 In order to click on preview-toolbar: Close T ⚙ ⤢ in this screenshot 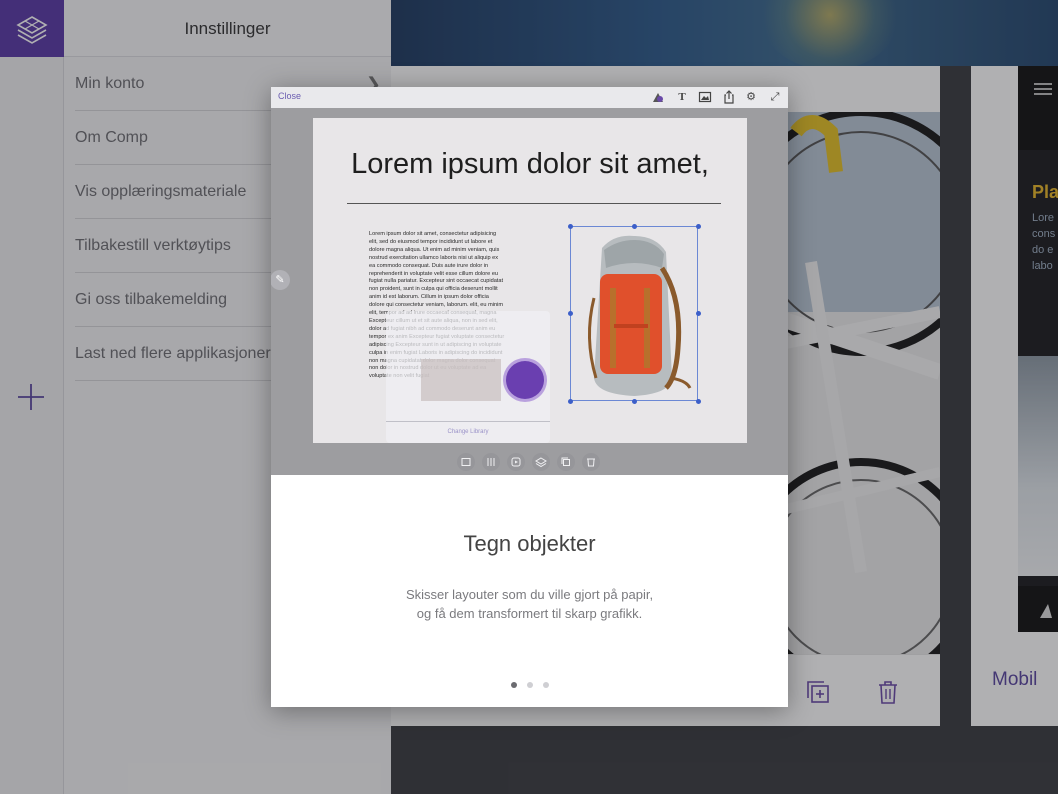, I will do `click(529, 97)`.